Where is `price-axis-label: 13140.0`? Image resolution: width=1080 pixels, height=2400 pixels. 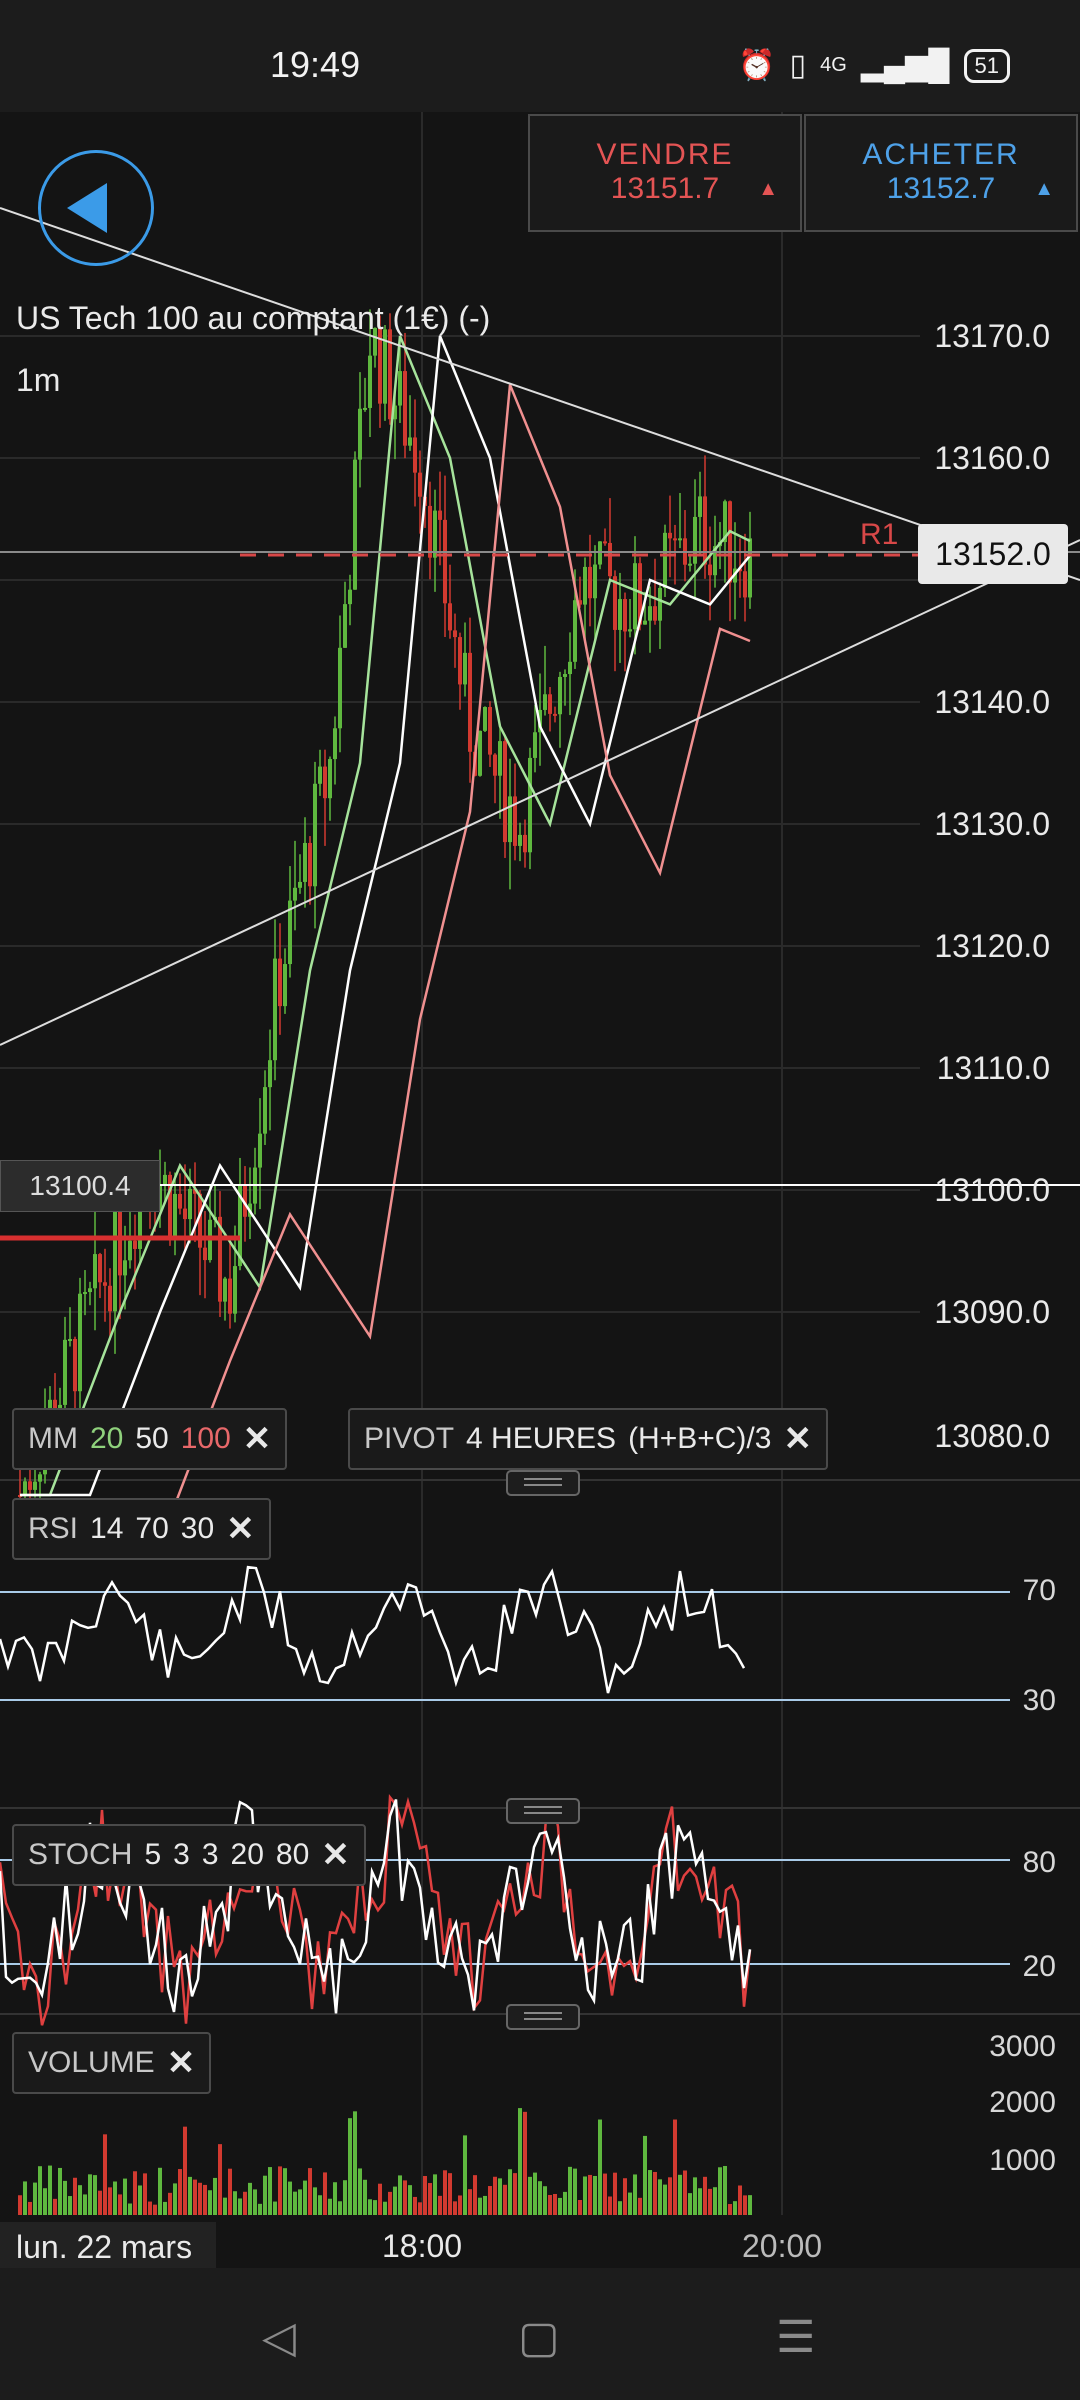 price-axis-label: 13140.0 is located at coordinates (992, 702).